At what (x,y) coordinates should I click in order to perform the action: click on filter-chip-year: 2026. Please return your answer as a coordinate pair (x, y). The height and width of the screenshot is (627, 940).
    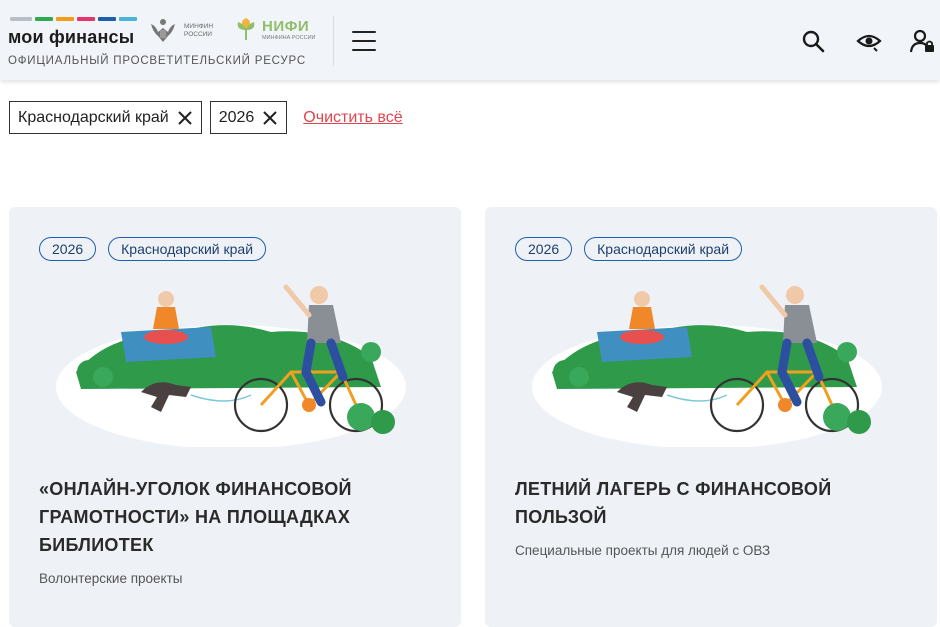
    Looking at the image, I should click on (248, 117).